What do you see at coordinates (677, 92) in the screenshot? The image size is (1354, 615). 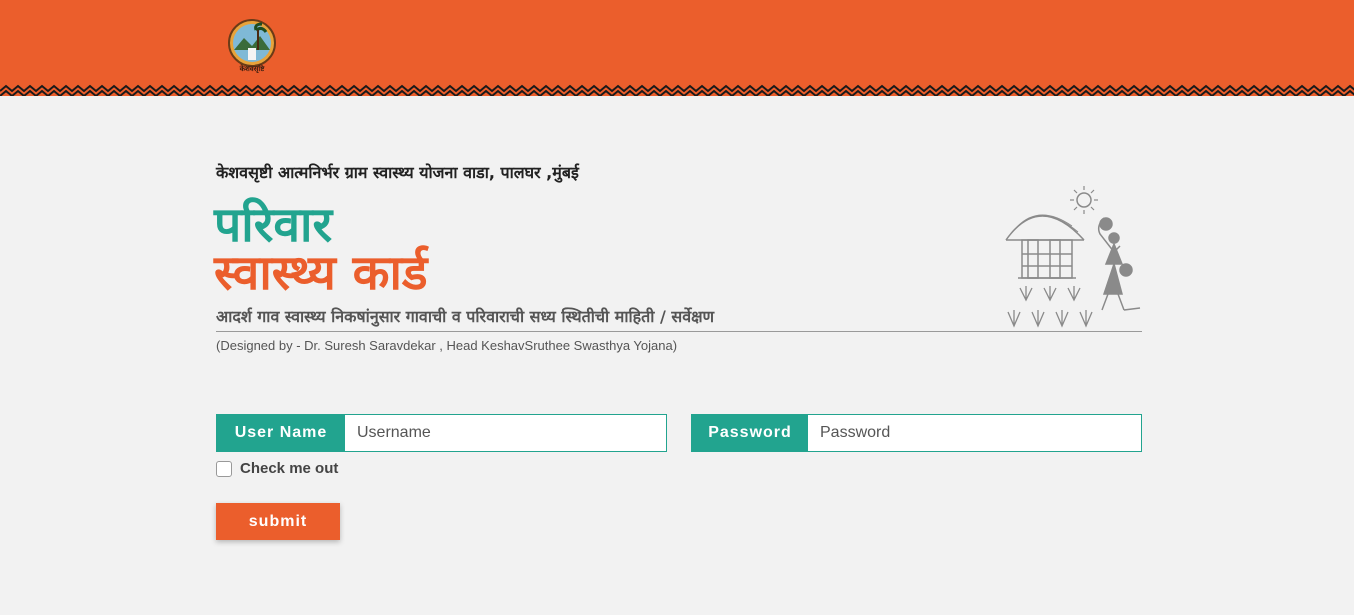 I see `zigzag-border` at bounding box center [677, 92].